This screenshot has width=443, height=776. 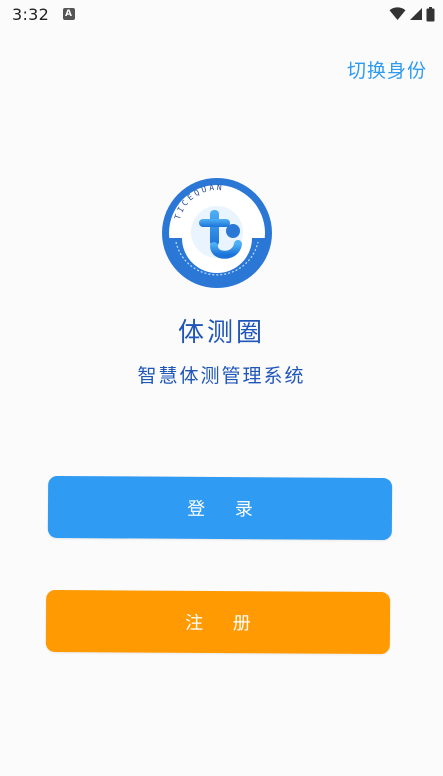 I want to click on register-button: 注 册, so click(x=218, y=622).